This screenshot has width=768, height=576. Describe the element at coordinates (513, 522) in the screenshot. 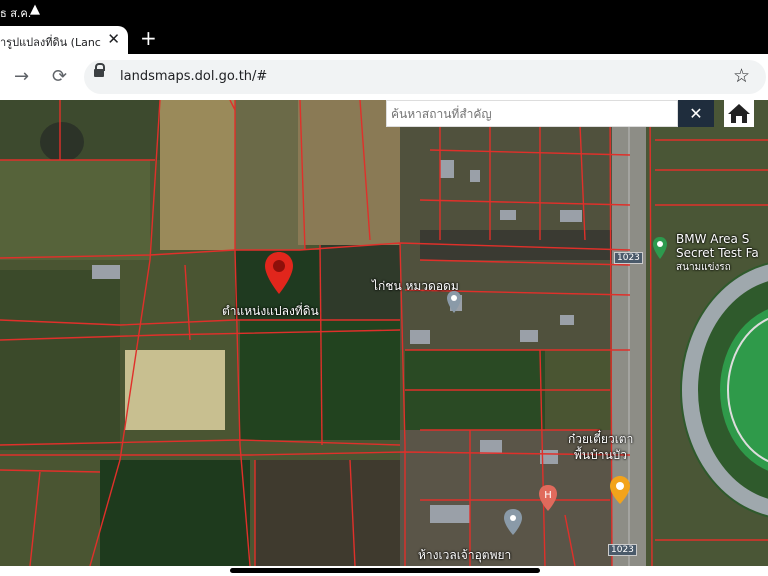

I see `poi-gray-pin-icon` at that location.